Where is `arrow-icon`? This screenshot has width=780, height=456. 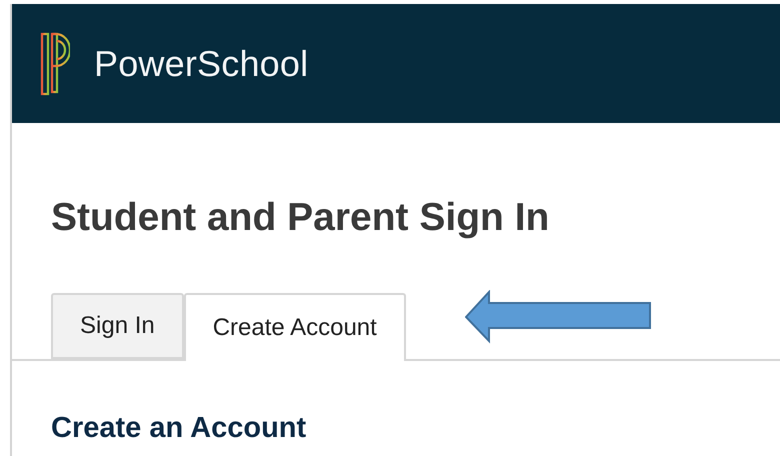 arrow-icon is located at coordinates (559, 317).